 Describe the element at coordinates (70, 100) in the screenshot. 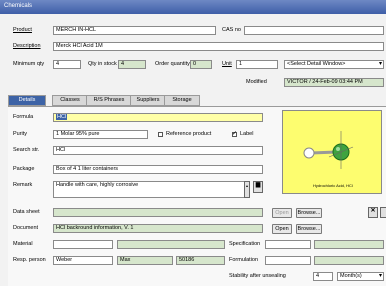

I see `tab-classes: Classes` at that location.